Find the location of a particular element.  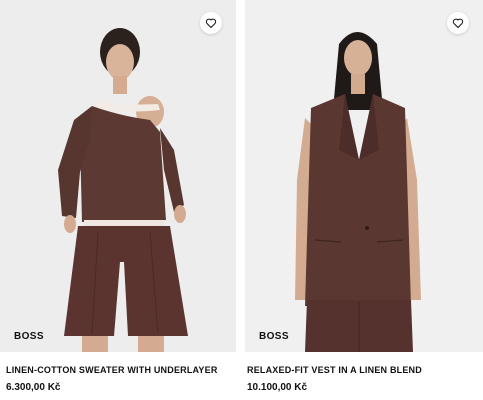

product-name: RELAXED-FIT VEST IN A LINEN BLEND is located at coordinates (334, 370).